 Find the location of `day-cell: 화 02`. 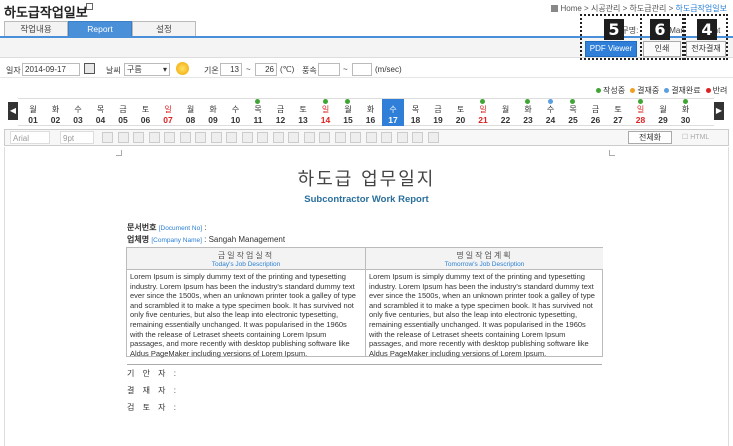

day-cell: 화 02 is located at coordinates (56, 112).